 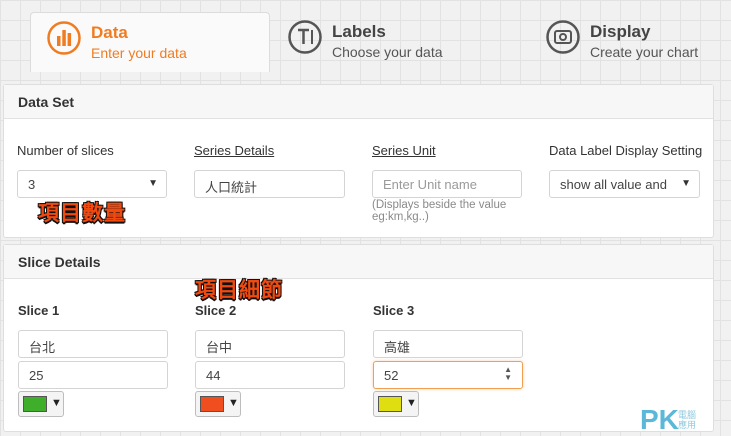 What do you see at coordinates (39, 310) in the screenshot?
I see `slice-1-label: Slice 1` at bounding box center [39, 310].